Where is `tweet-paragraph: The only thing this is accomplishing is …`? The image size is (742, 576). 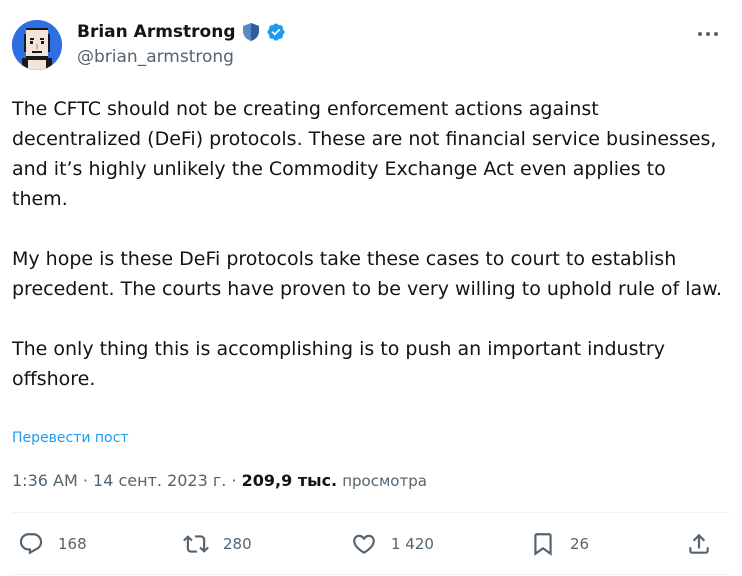
tweet-paragraph: The only thing this is accomplishing is … is located at coordinates (338, 364).